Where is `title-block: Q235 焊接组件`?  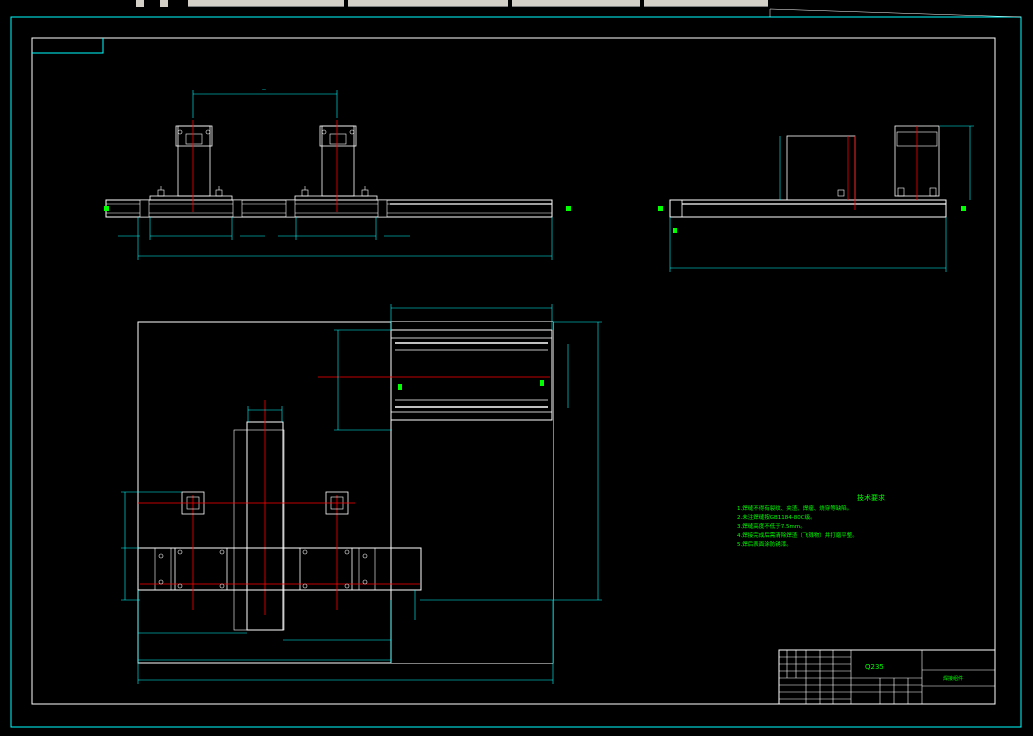 title-block: Q235 焊接组件 is located at coordinates (887, 677).